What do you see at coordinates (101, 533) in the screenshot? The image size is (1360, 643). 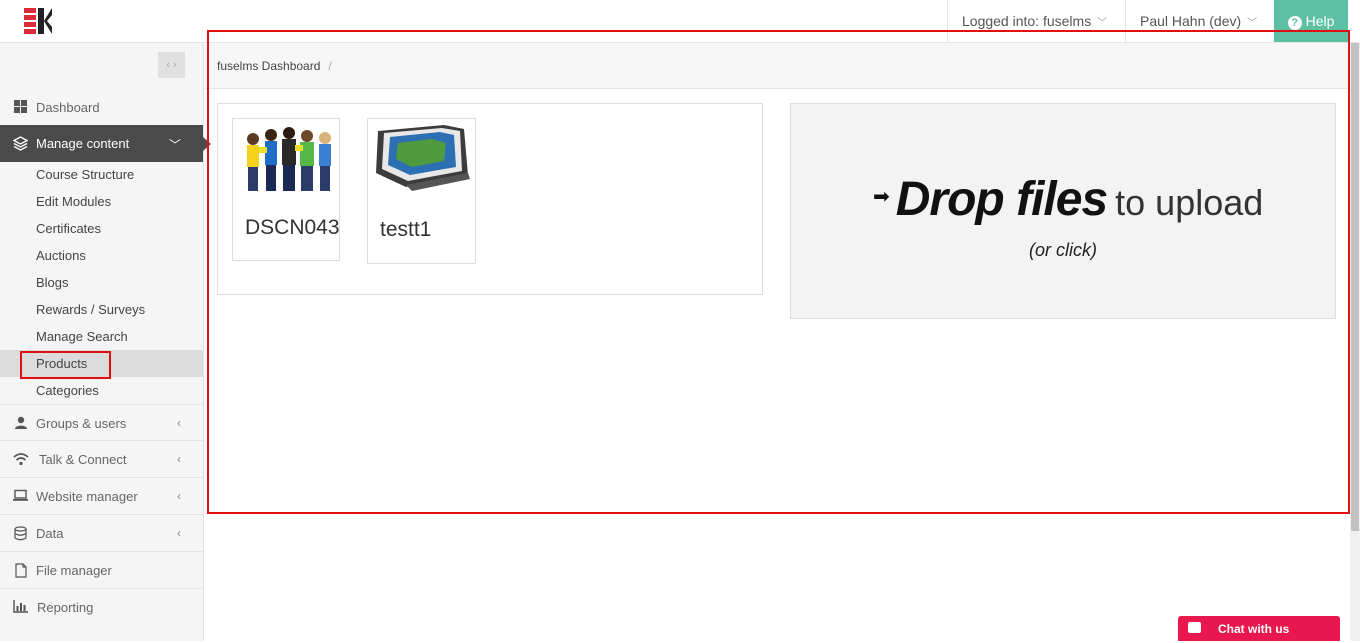 I see `sidebar-item-data: Data ‹` at bounding box center [101, 533].